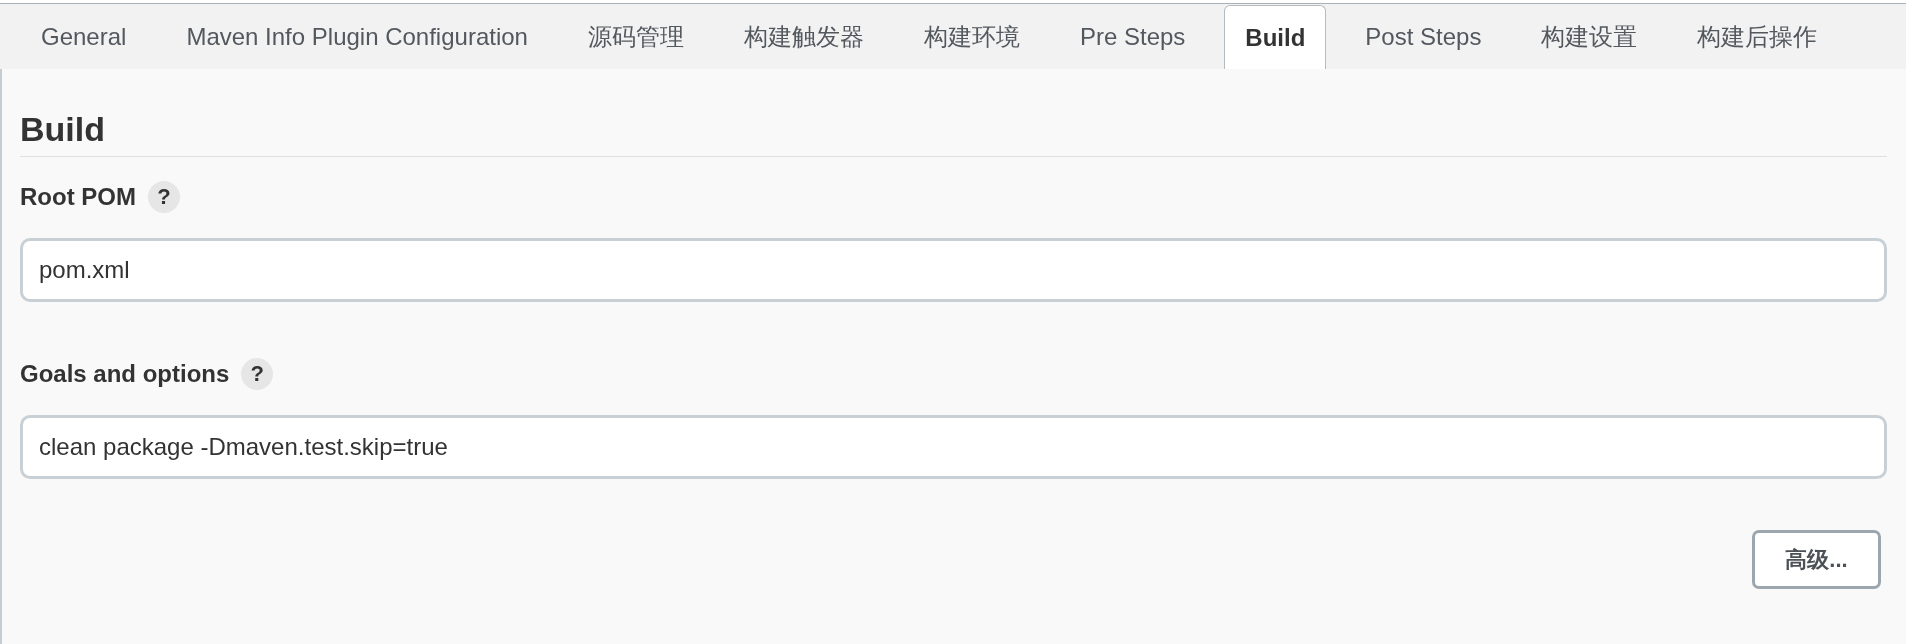 The image size is (1906, 644). I want to click on tab: Pre Steps, so click(1132, 37).